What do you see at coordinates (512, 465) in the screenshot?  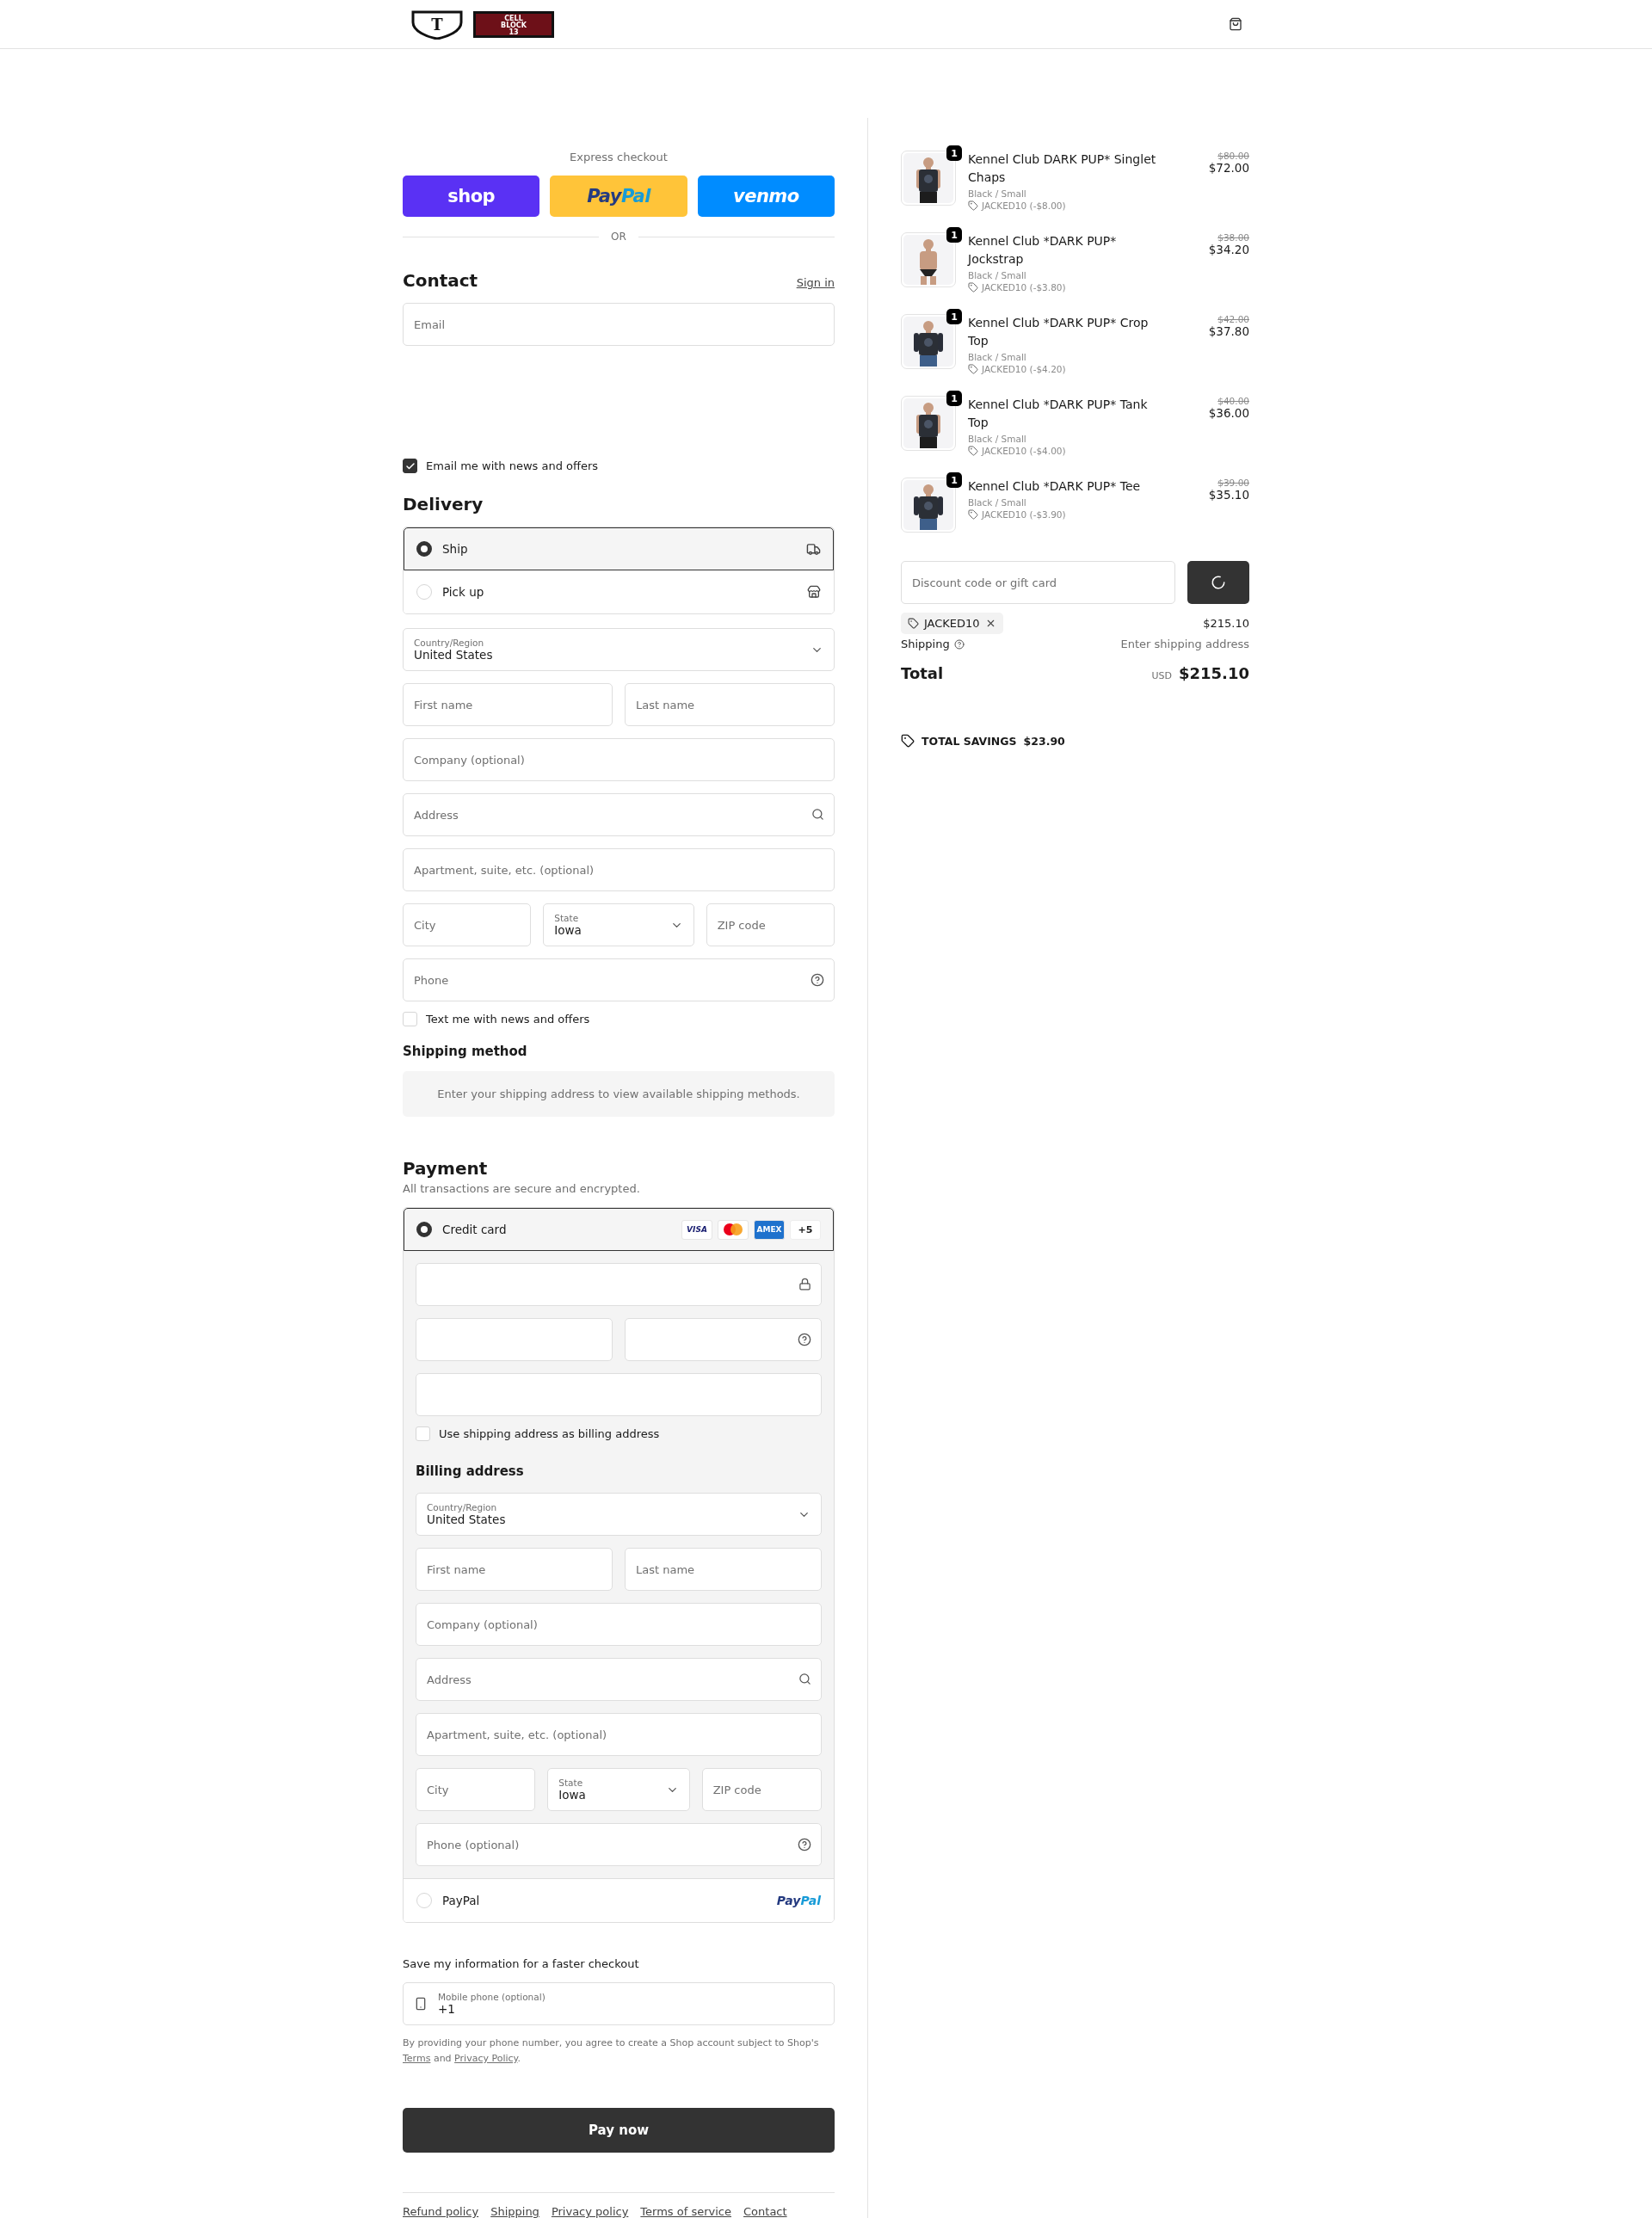 I see `checkbox-label: Email me with news and offers` at bounding box center [512, 465].